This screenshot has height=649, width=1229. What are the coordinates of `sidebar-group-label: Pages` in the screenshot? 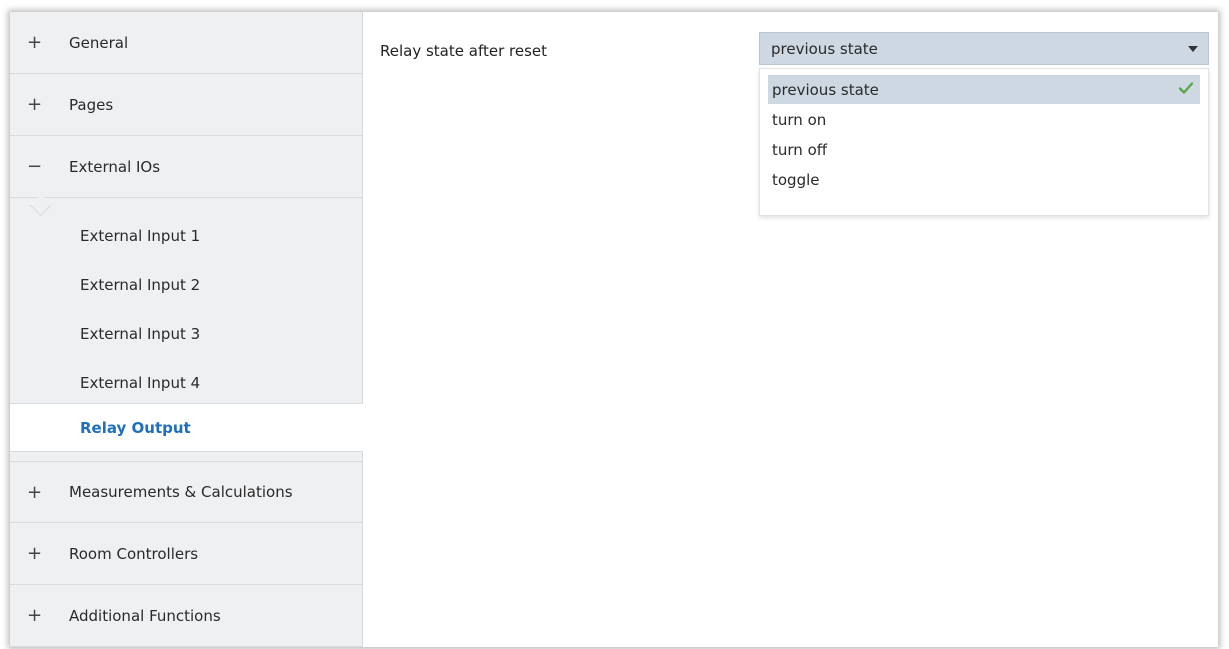 It's located at (91, 104).